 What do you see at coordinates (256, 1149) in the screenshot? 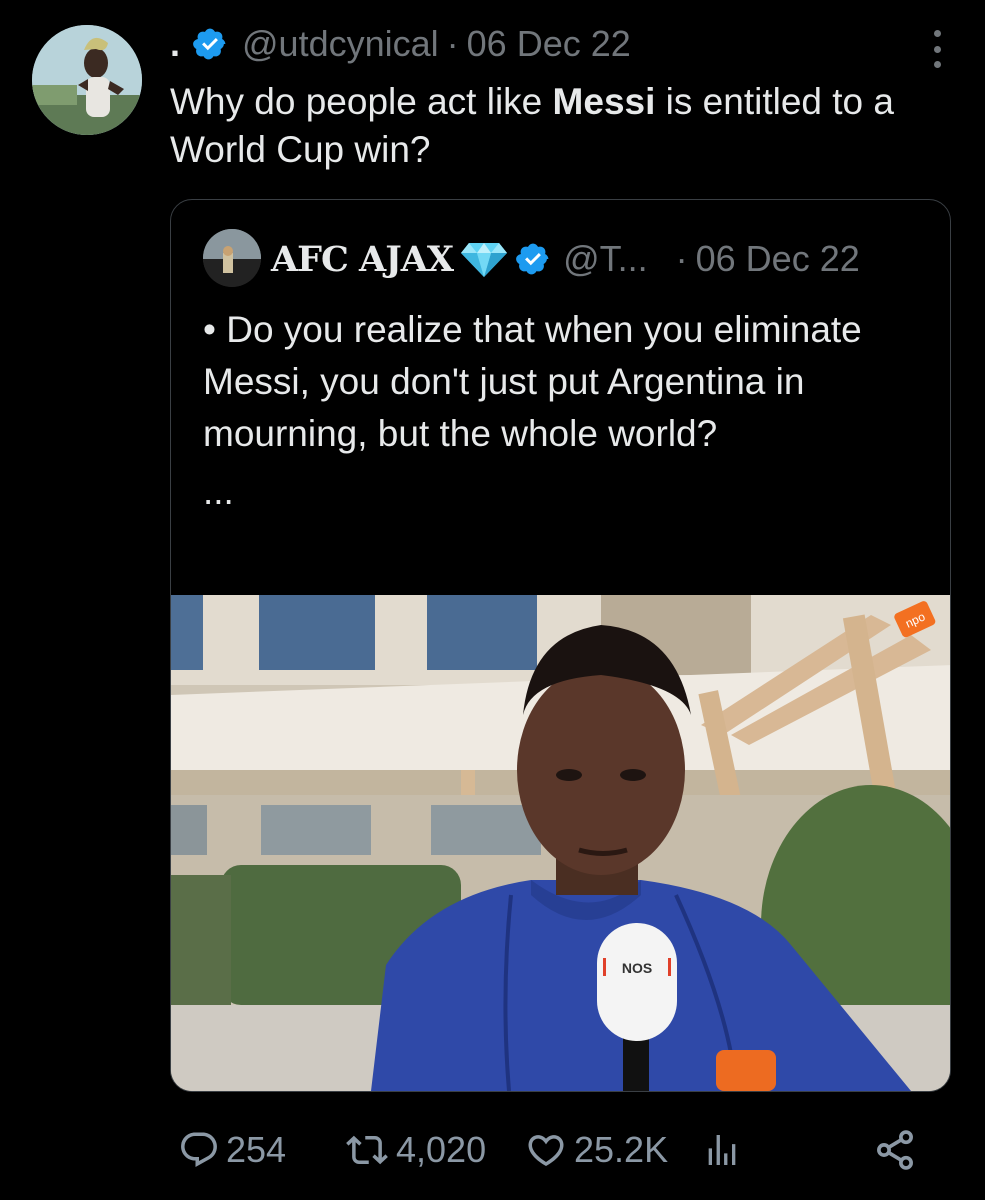
I see `reply-count: 254` at bounding box center [256, 1149].